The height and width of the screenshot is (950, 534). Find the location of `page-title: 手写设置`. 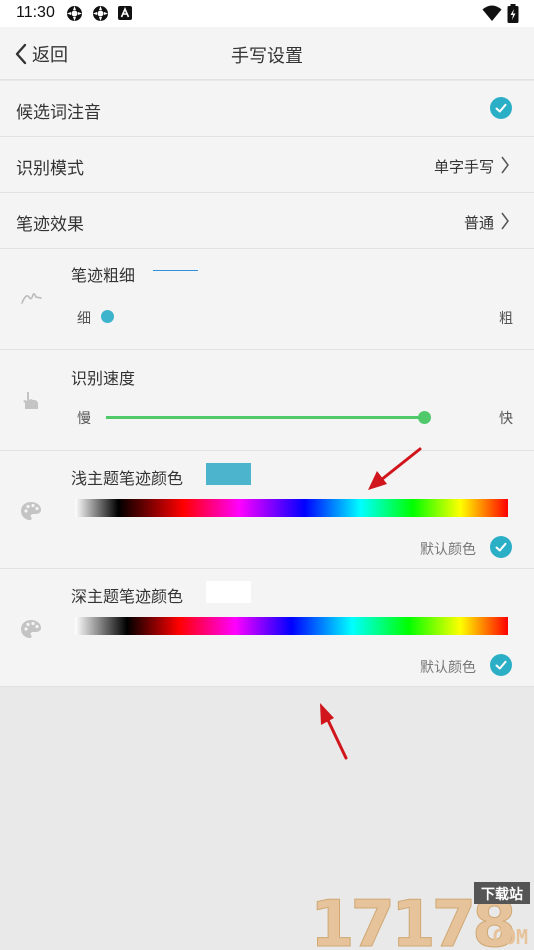

page-title: 手写设置 is located at coordinates (267, 56).